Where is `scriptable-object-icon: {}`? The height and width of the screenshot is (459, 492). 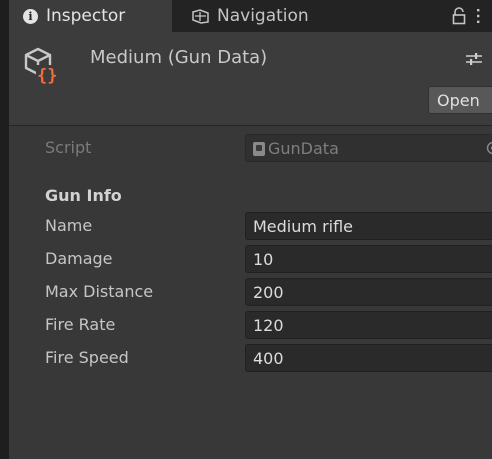 scriptable-object-icon: {} is located at coordinates (42, 66).